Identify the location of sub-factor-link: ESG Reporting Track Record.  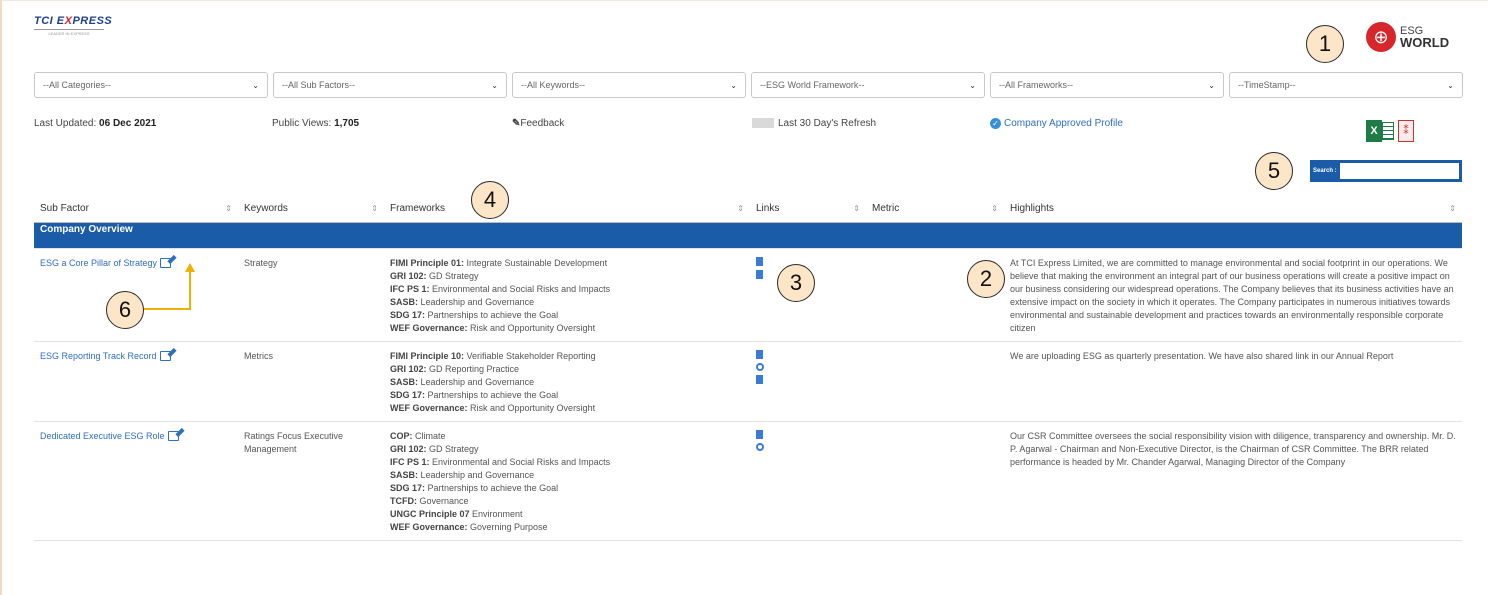
(98, 356).